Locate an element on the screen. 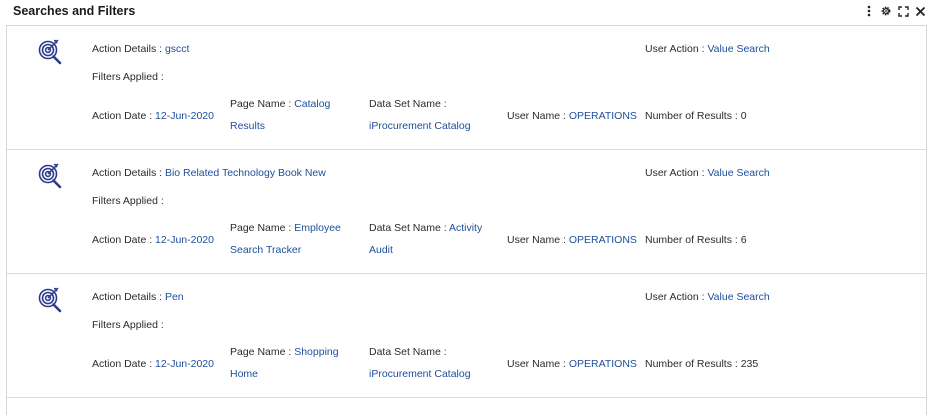  page-name-field: Page Name : Employee Search Tracker is located at coordinates (289, 239).